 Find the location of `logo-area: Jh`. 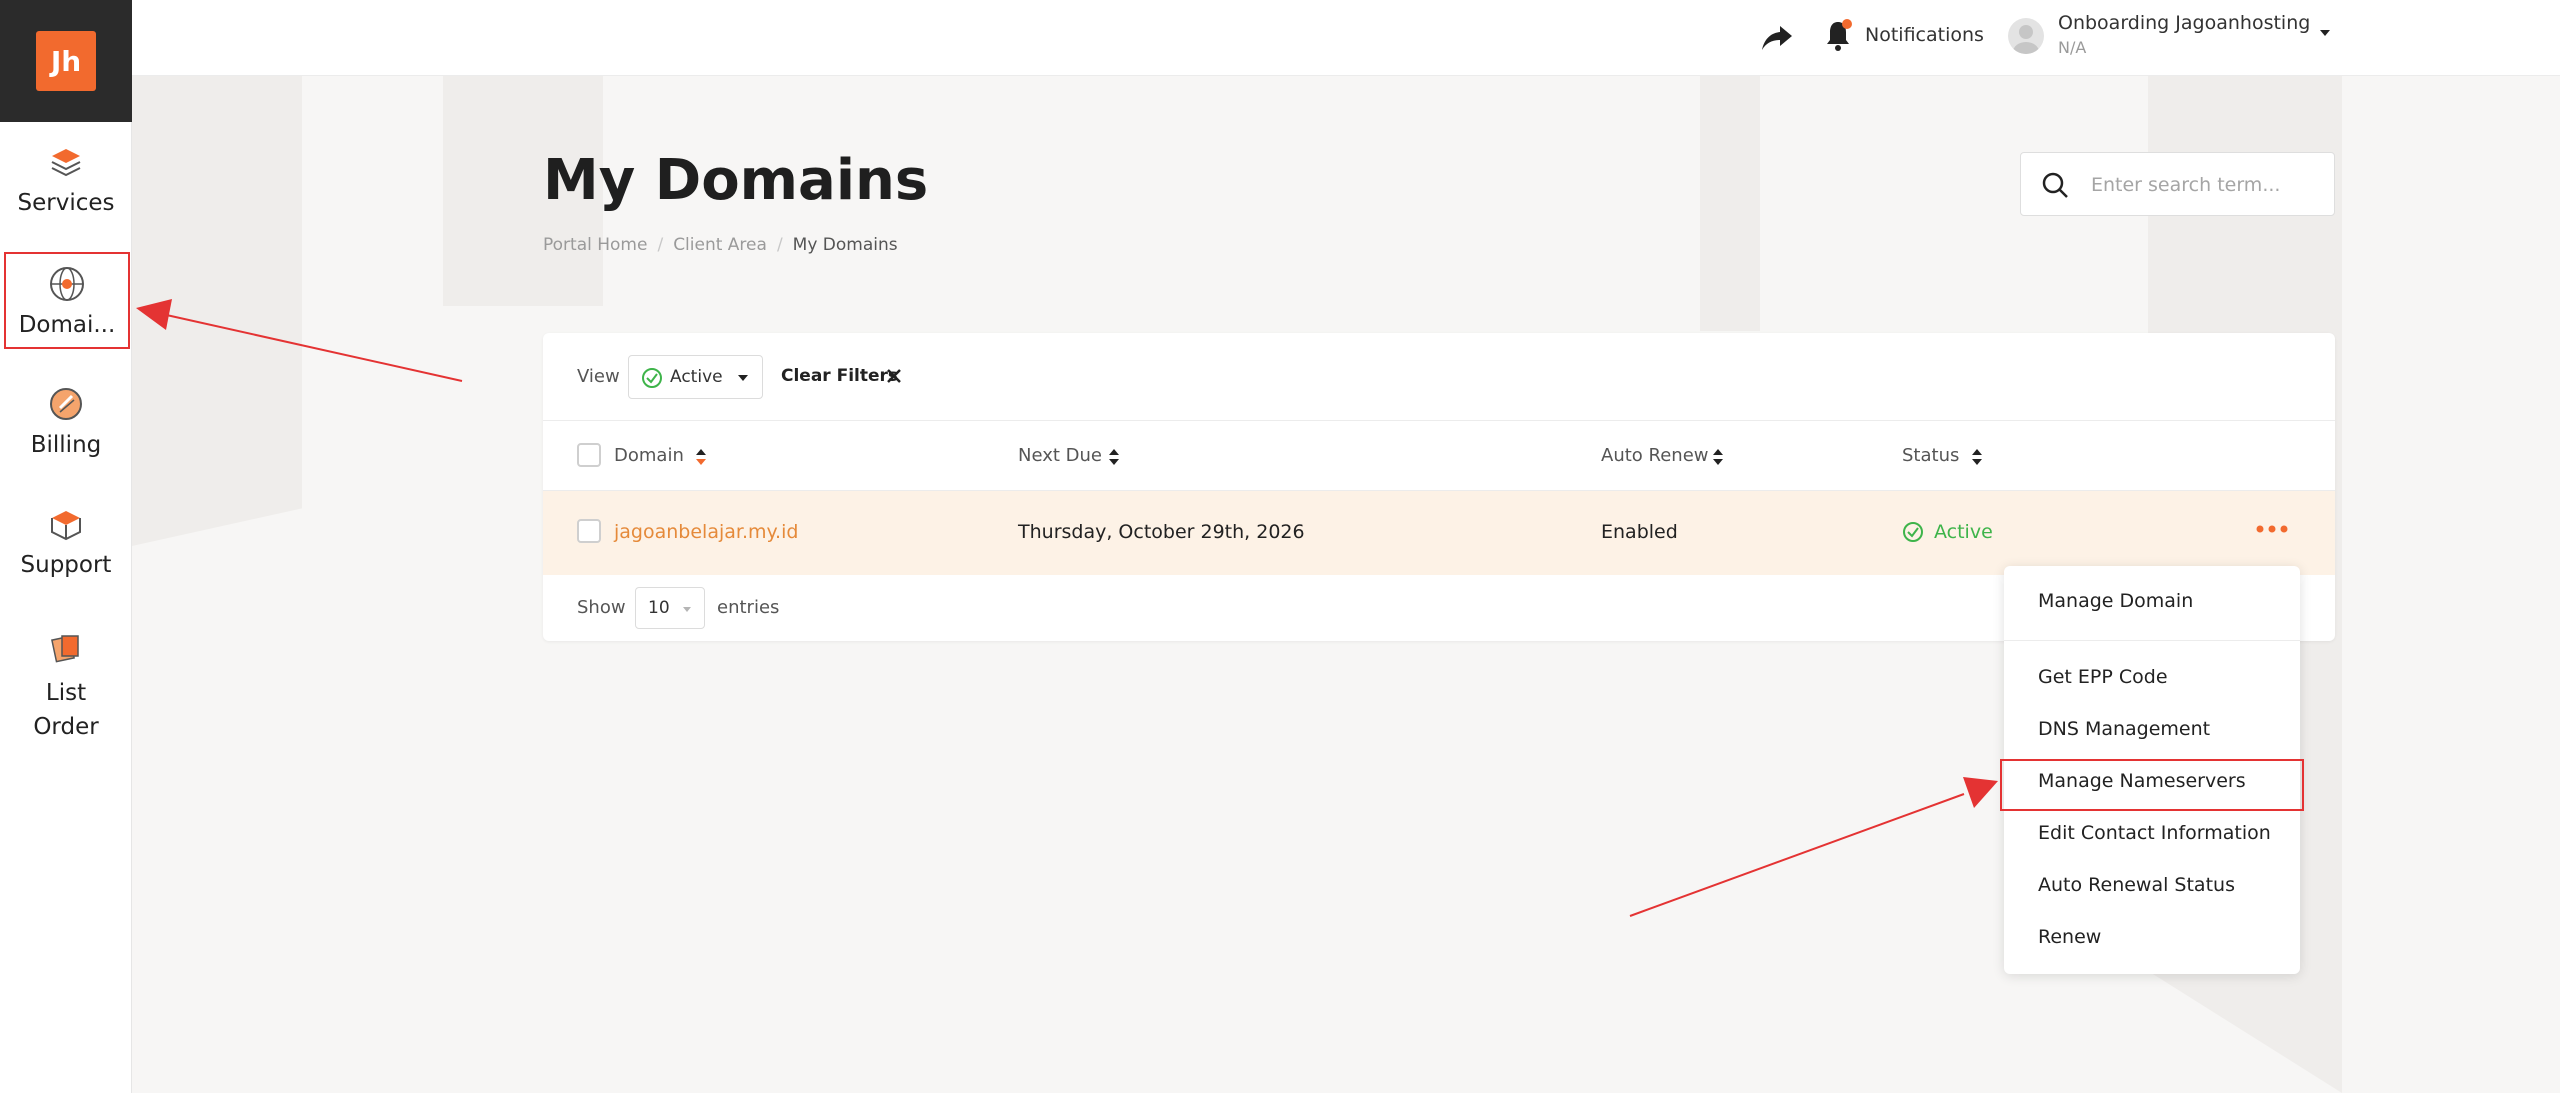

logo-area: Jh is located at coordinates (66, 61).